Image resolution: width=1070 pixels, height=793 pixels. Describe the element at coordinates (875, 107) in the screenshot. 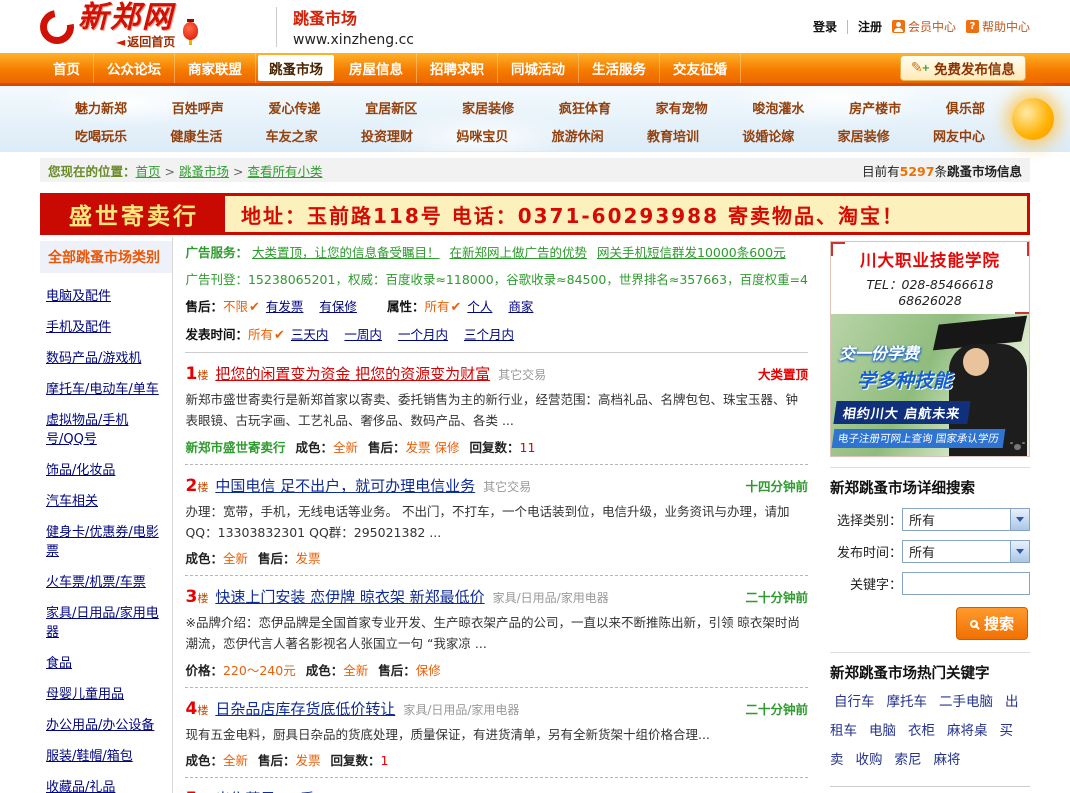

I see `subnav-link: 房产楼市` at that location.